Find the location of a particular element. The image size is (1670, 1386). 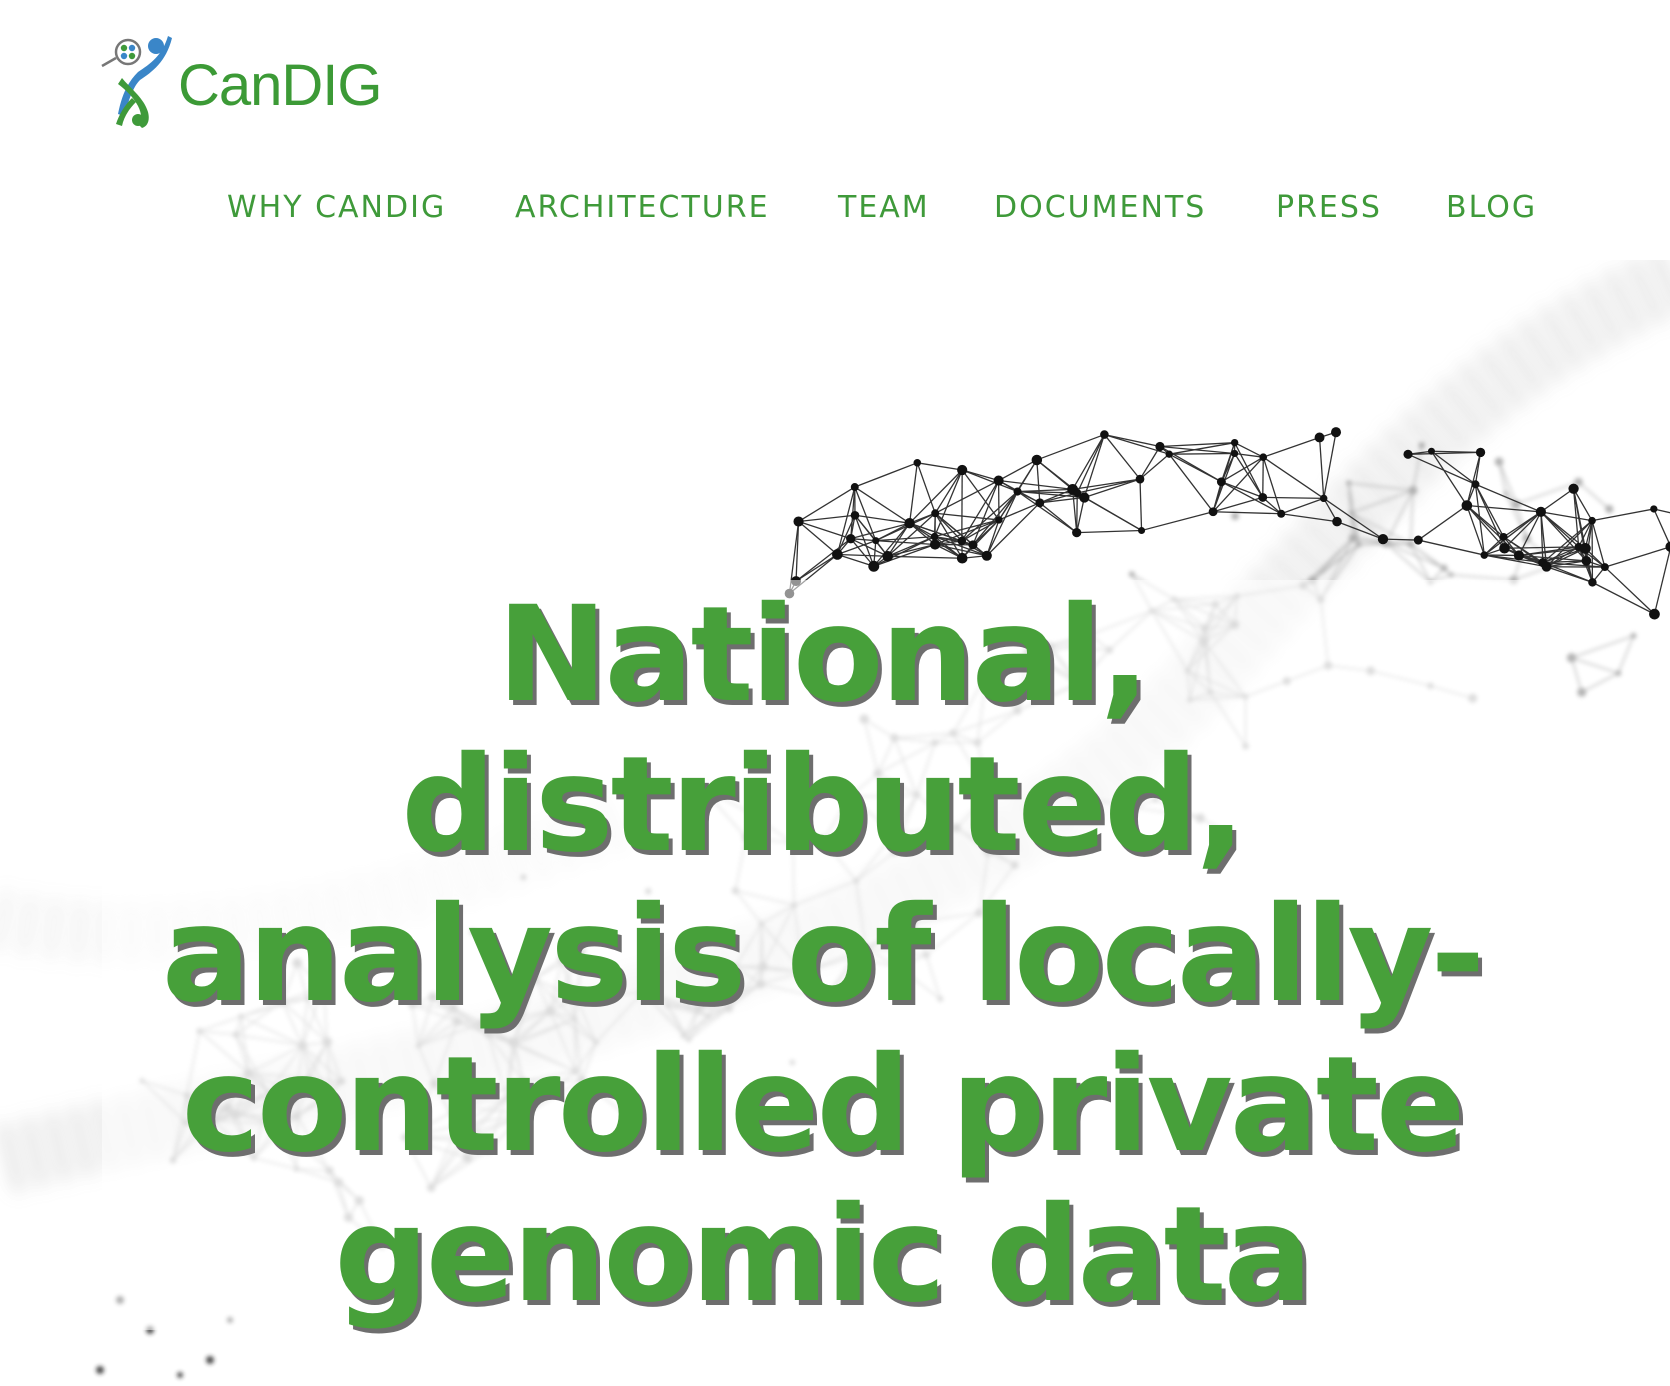

nav-item-blog: BLOG is located at coordinates (1491, 207).